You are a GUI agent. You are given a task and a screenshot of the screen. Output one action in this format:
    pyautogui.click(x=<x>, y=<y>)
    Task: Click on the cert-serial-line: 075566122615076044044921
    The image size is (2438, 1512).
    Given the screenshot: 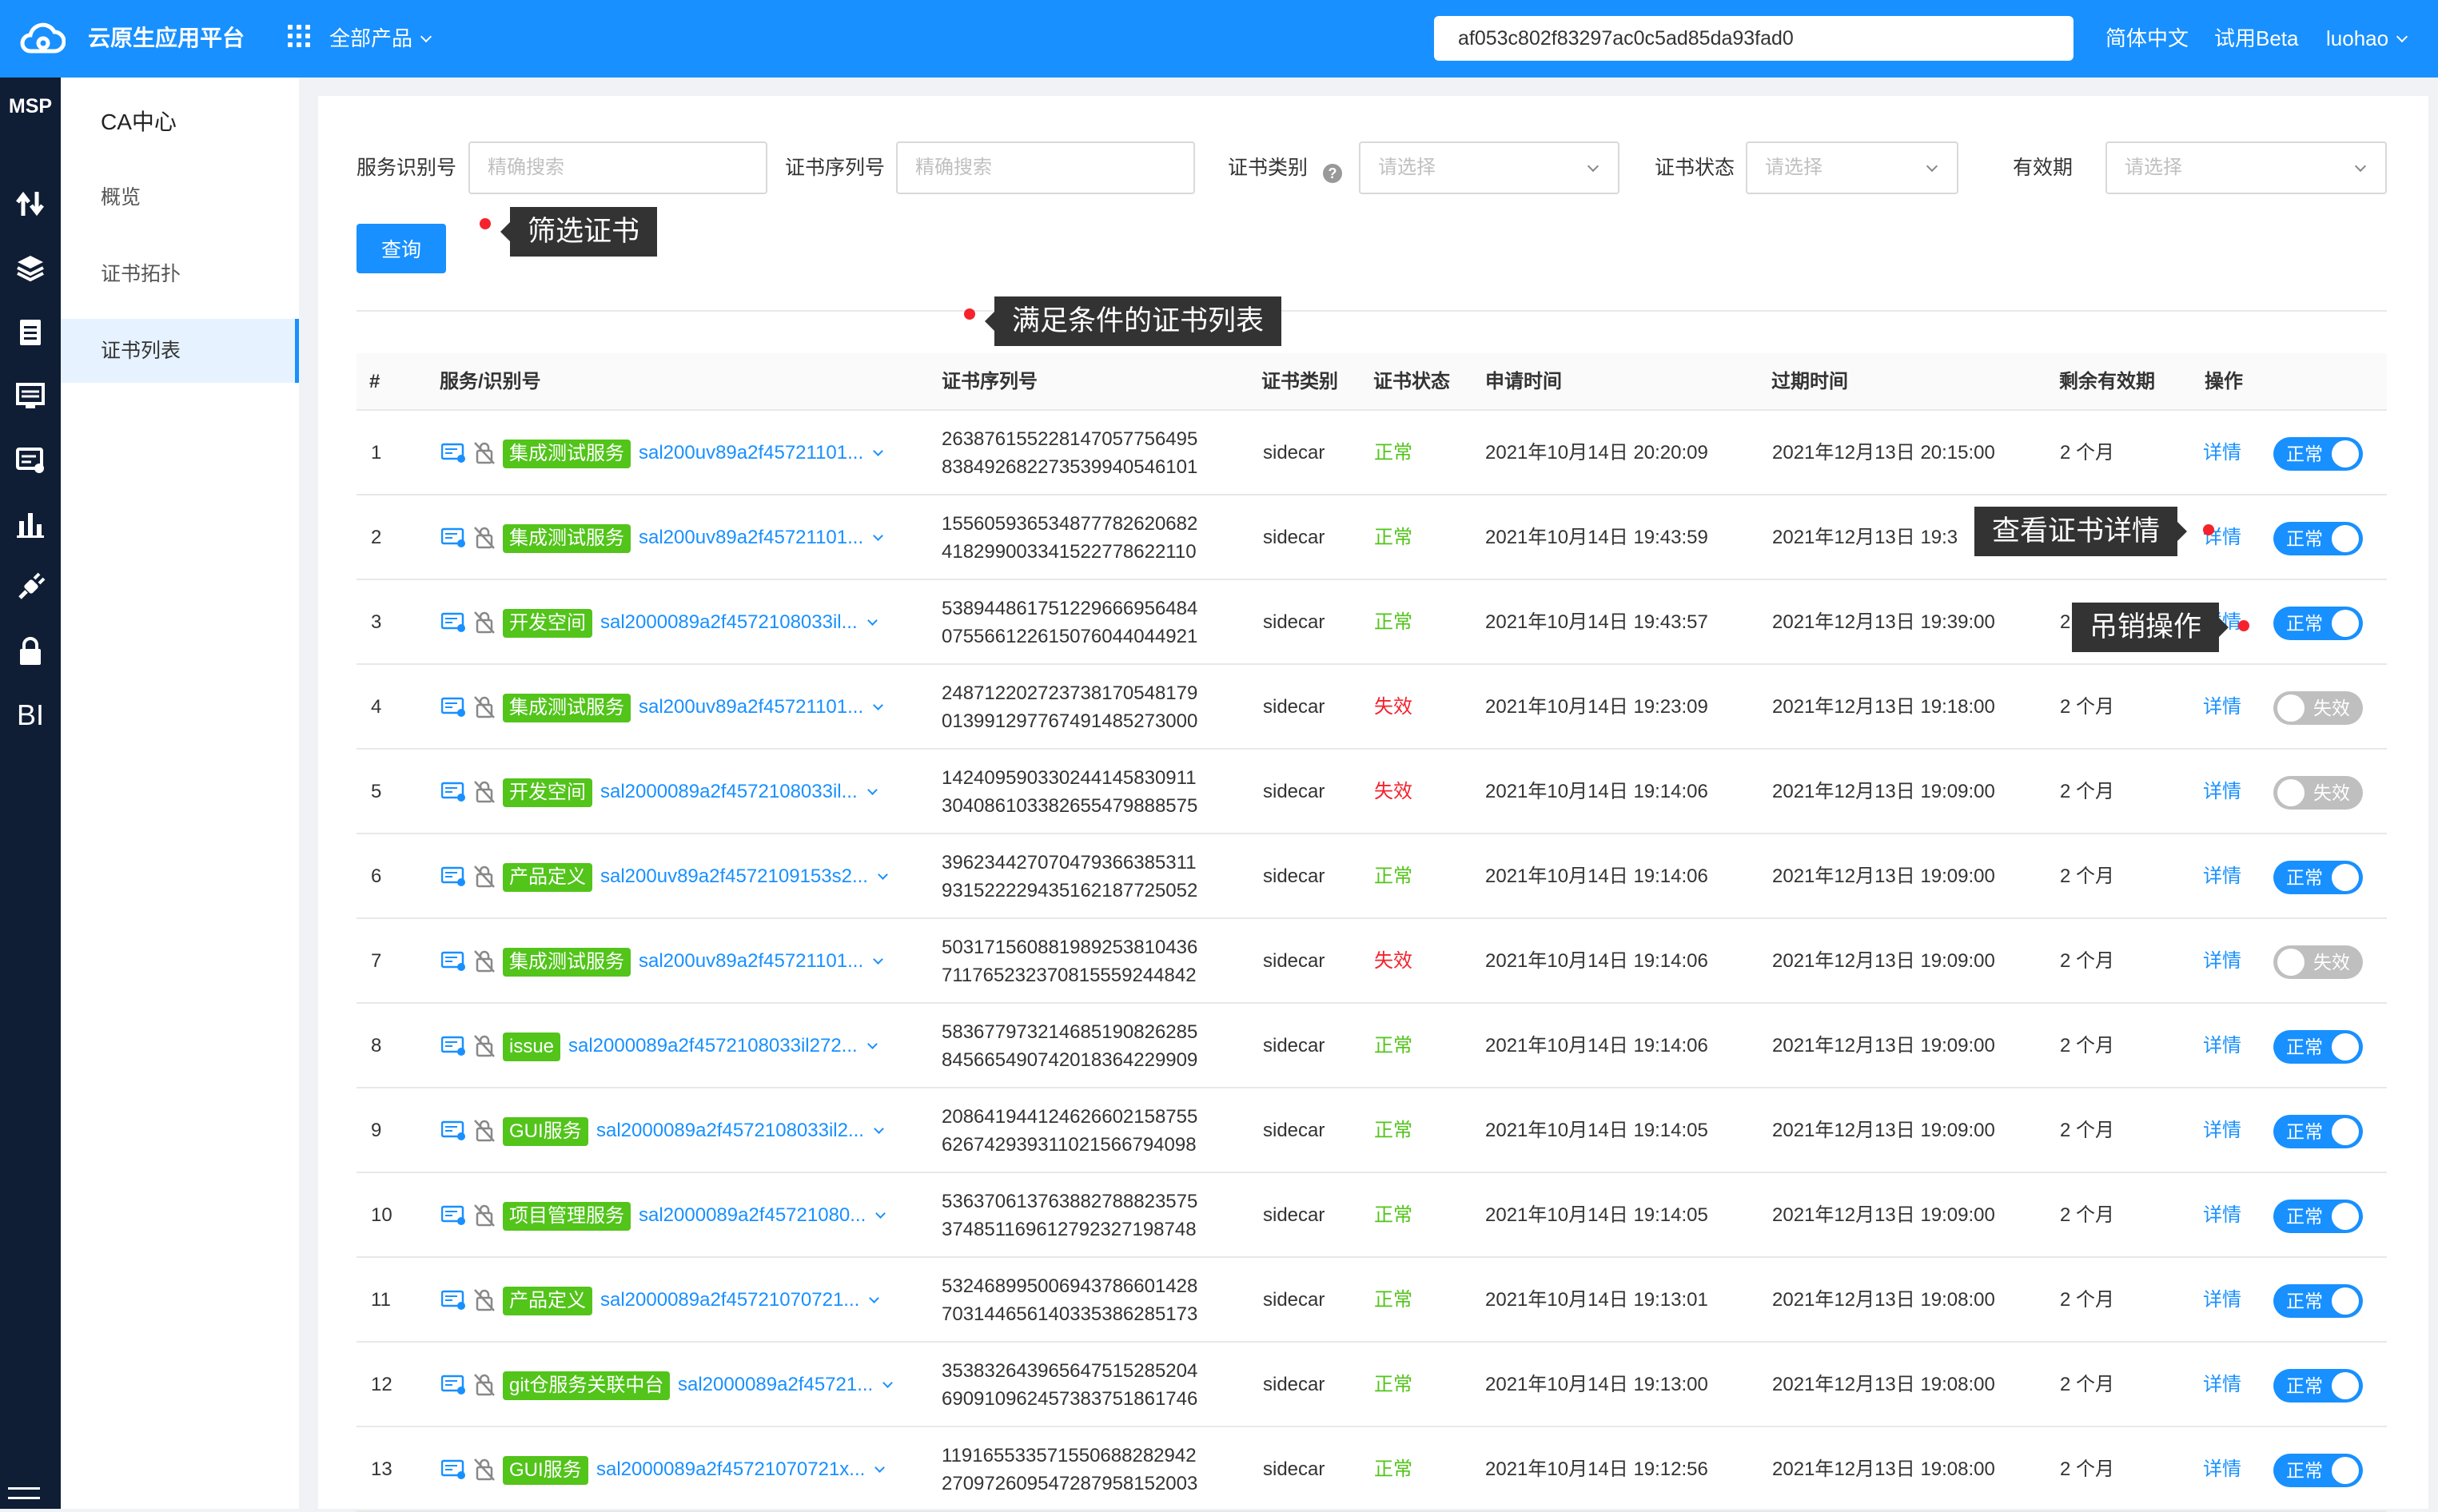 What is the action you would take?
    pyautogui.click(x=1070, y=636)
    